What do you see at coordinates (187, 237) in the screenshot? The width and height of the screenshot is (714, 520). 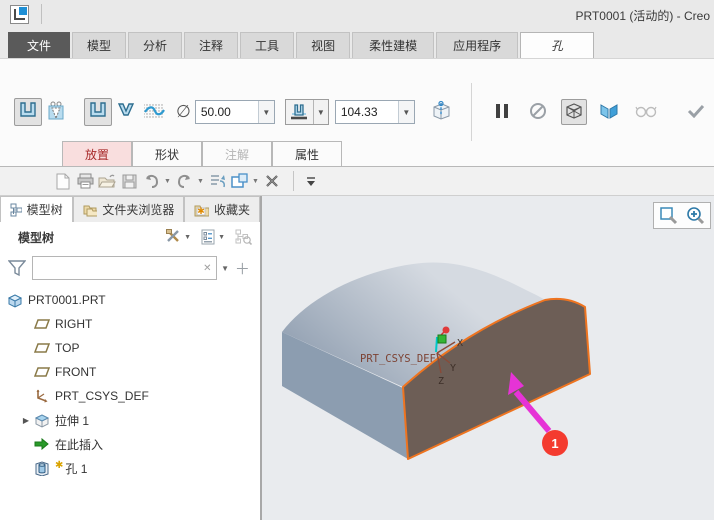 I see `tree-tools-dropdown: ▼` at bounding box center [187, 237].